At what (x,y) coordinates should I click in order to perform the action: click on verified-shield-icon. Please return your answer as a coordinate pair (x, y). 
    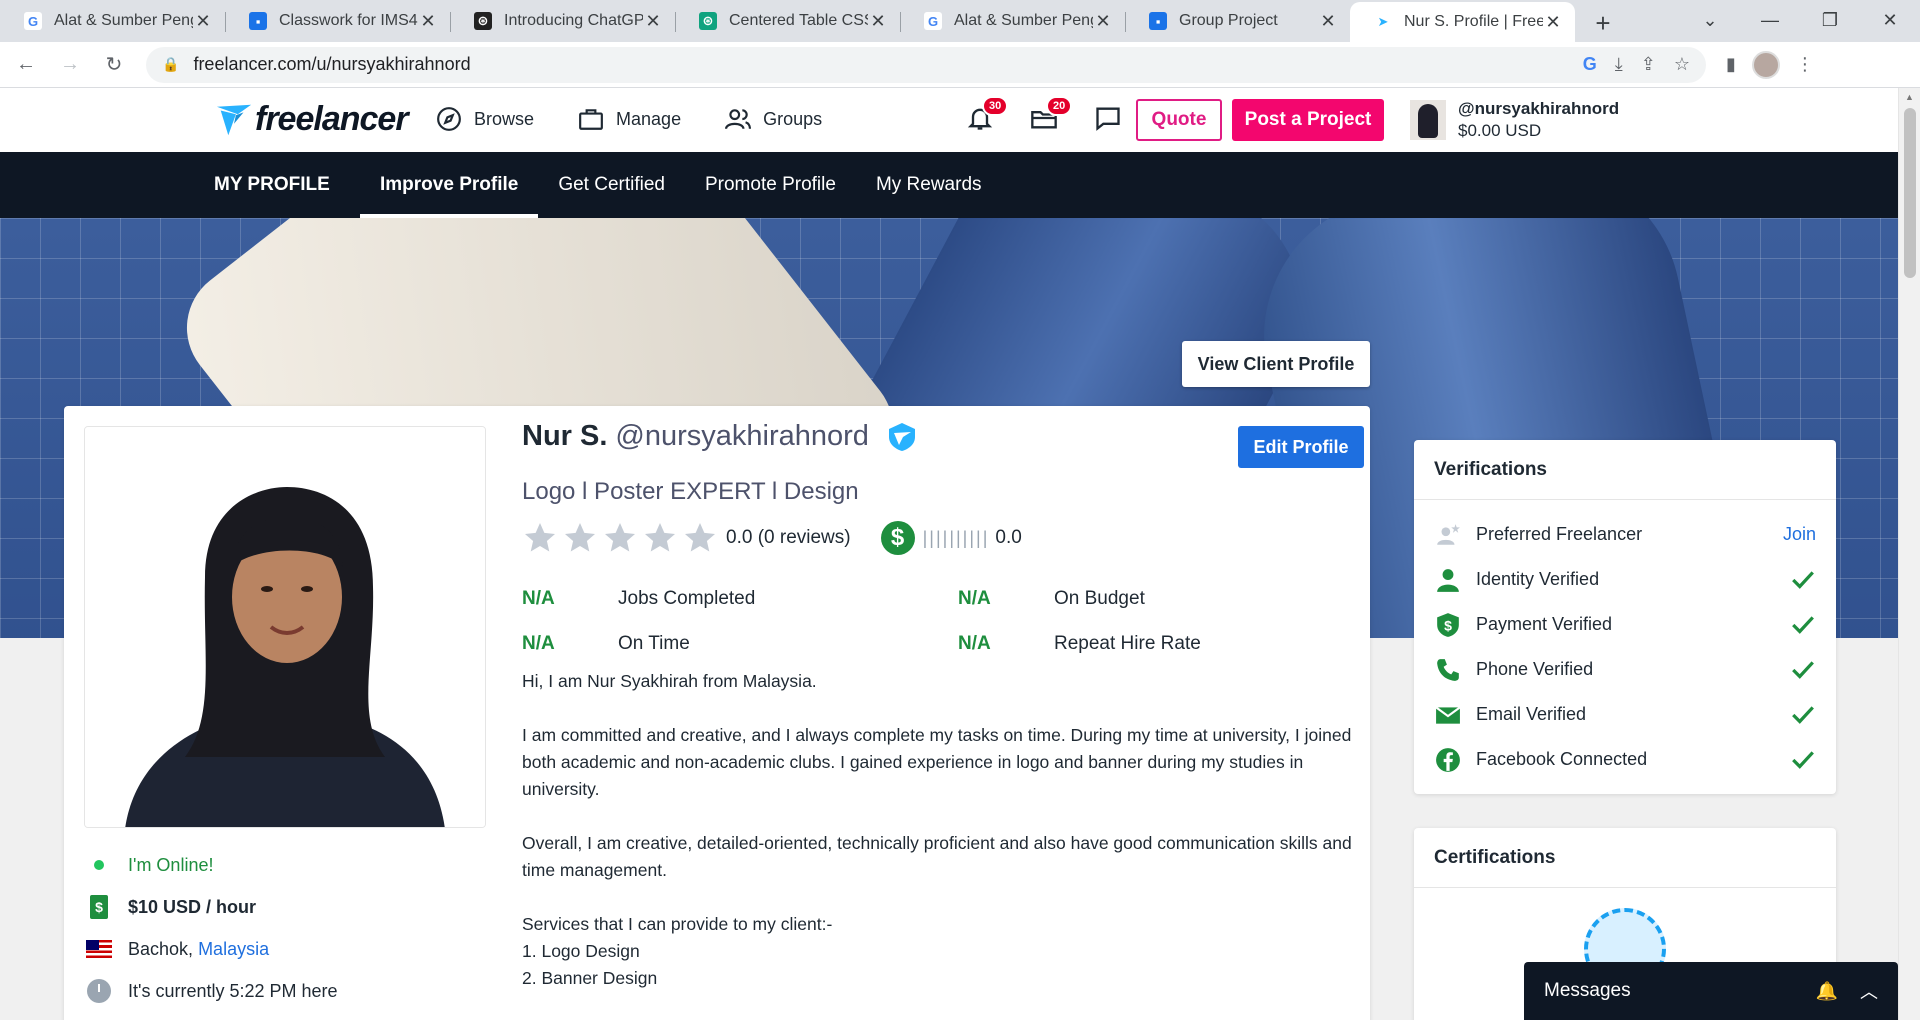
    Looking at the image, I should click on (902, 437).